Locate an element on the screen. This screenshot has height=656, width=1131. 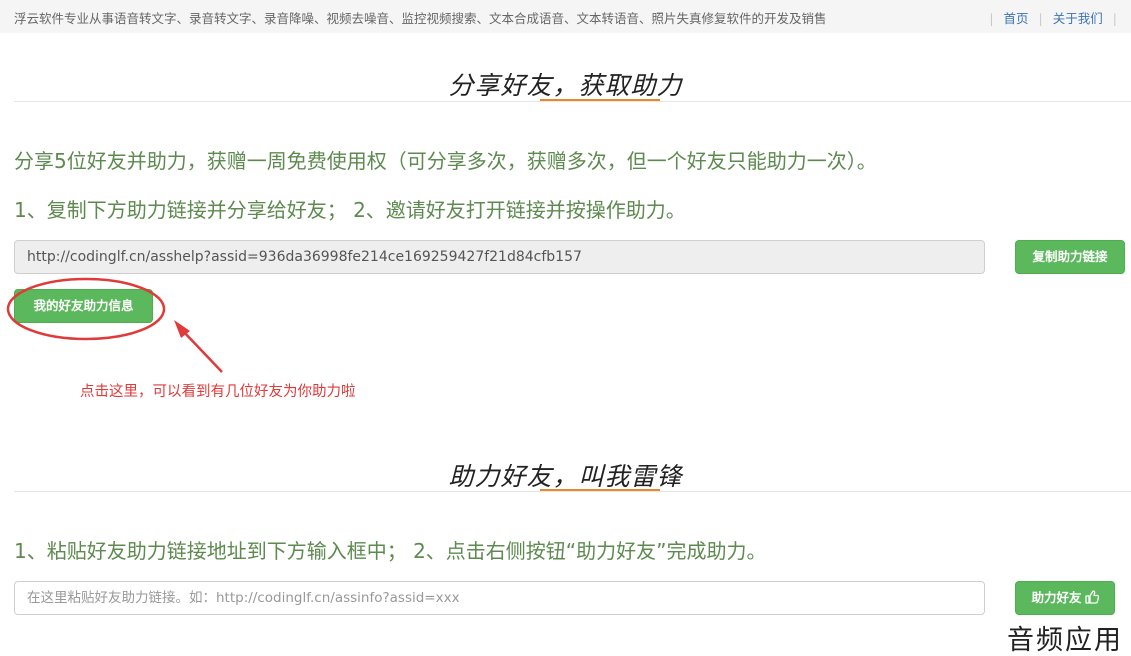
help-friend-button: 助力好友 is located at coordinates (1065, 598).